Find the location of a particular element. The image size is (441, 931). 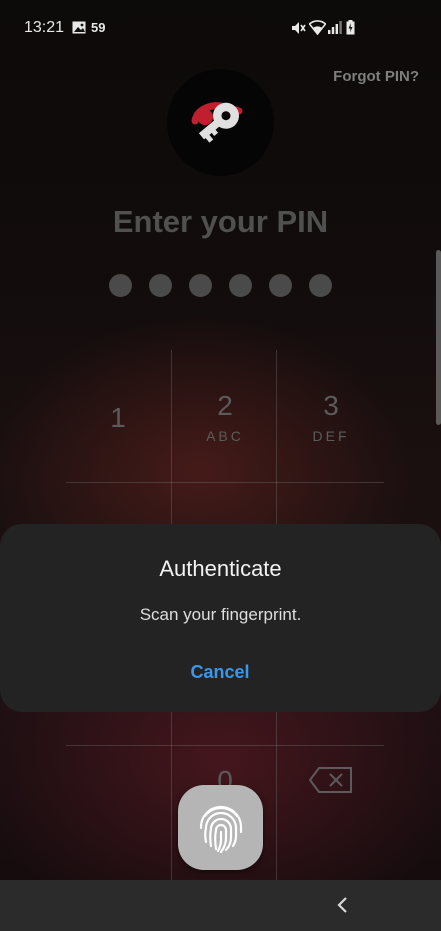

key-digit: 1 is located at coordinates (118, 417).